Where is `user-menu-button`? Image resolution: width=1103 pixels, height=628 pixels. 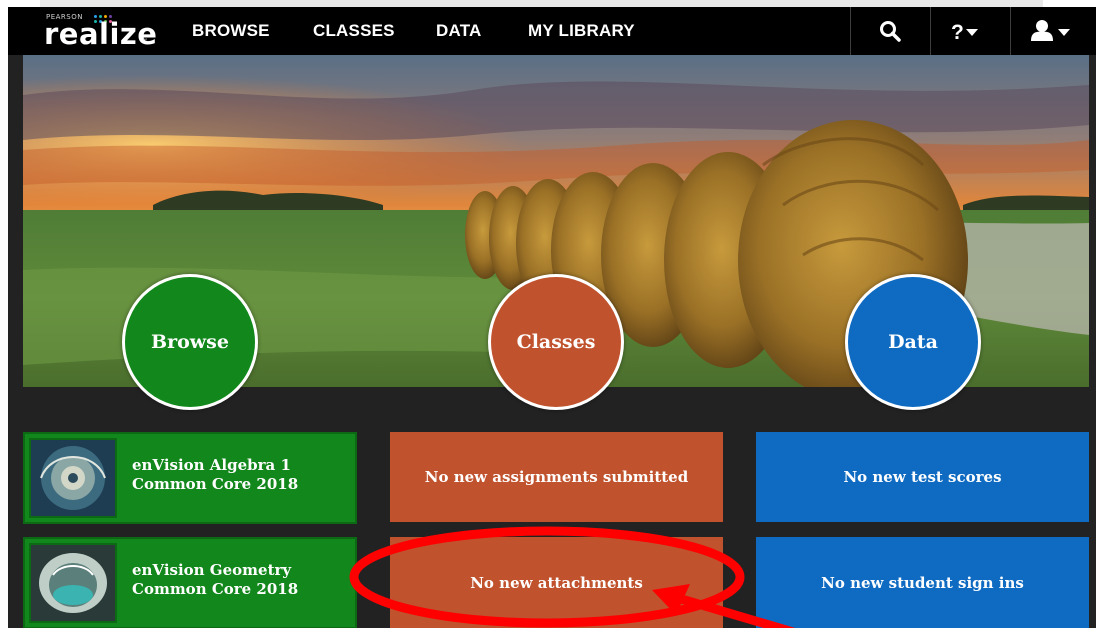 user-menu-button is located at coordinates (1053, 31).